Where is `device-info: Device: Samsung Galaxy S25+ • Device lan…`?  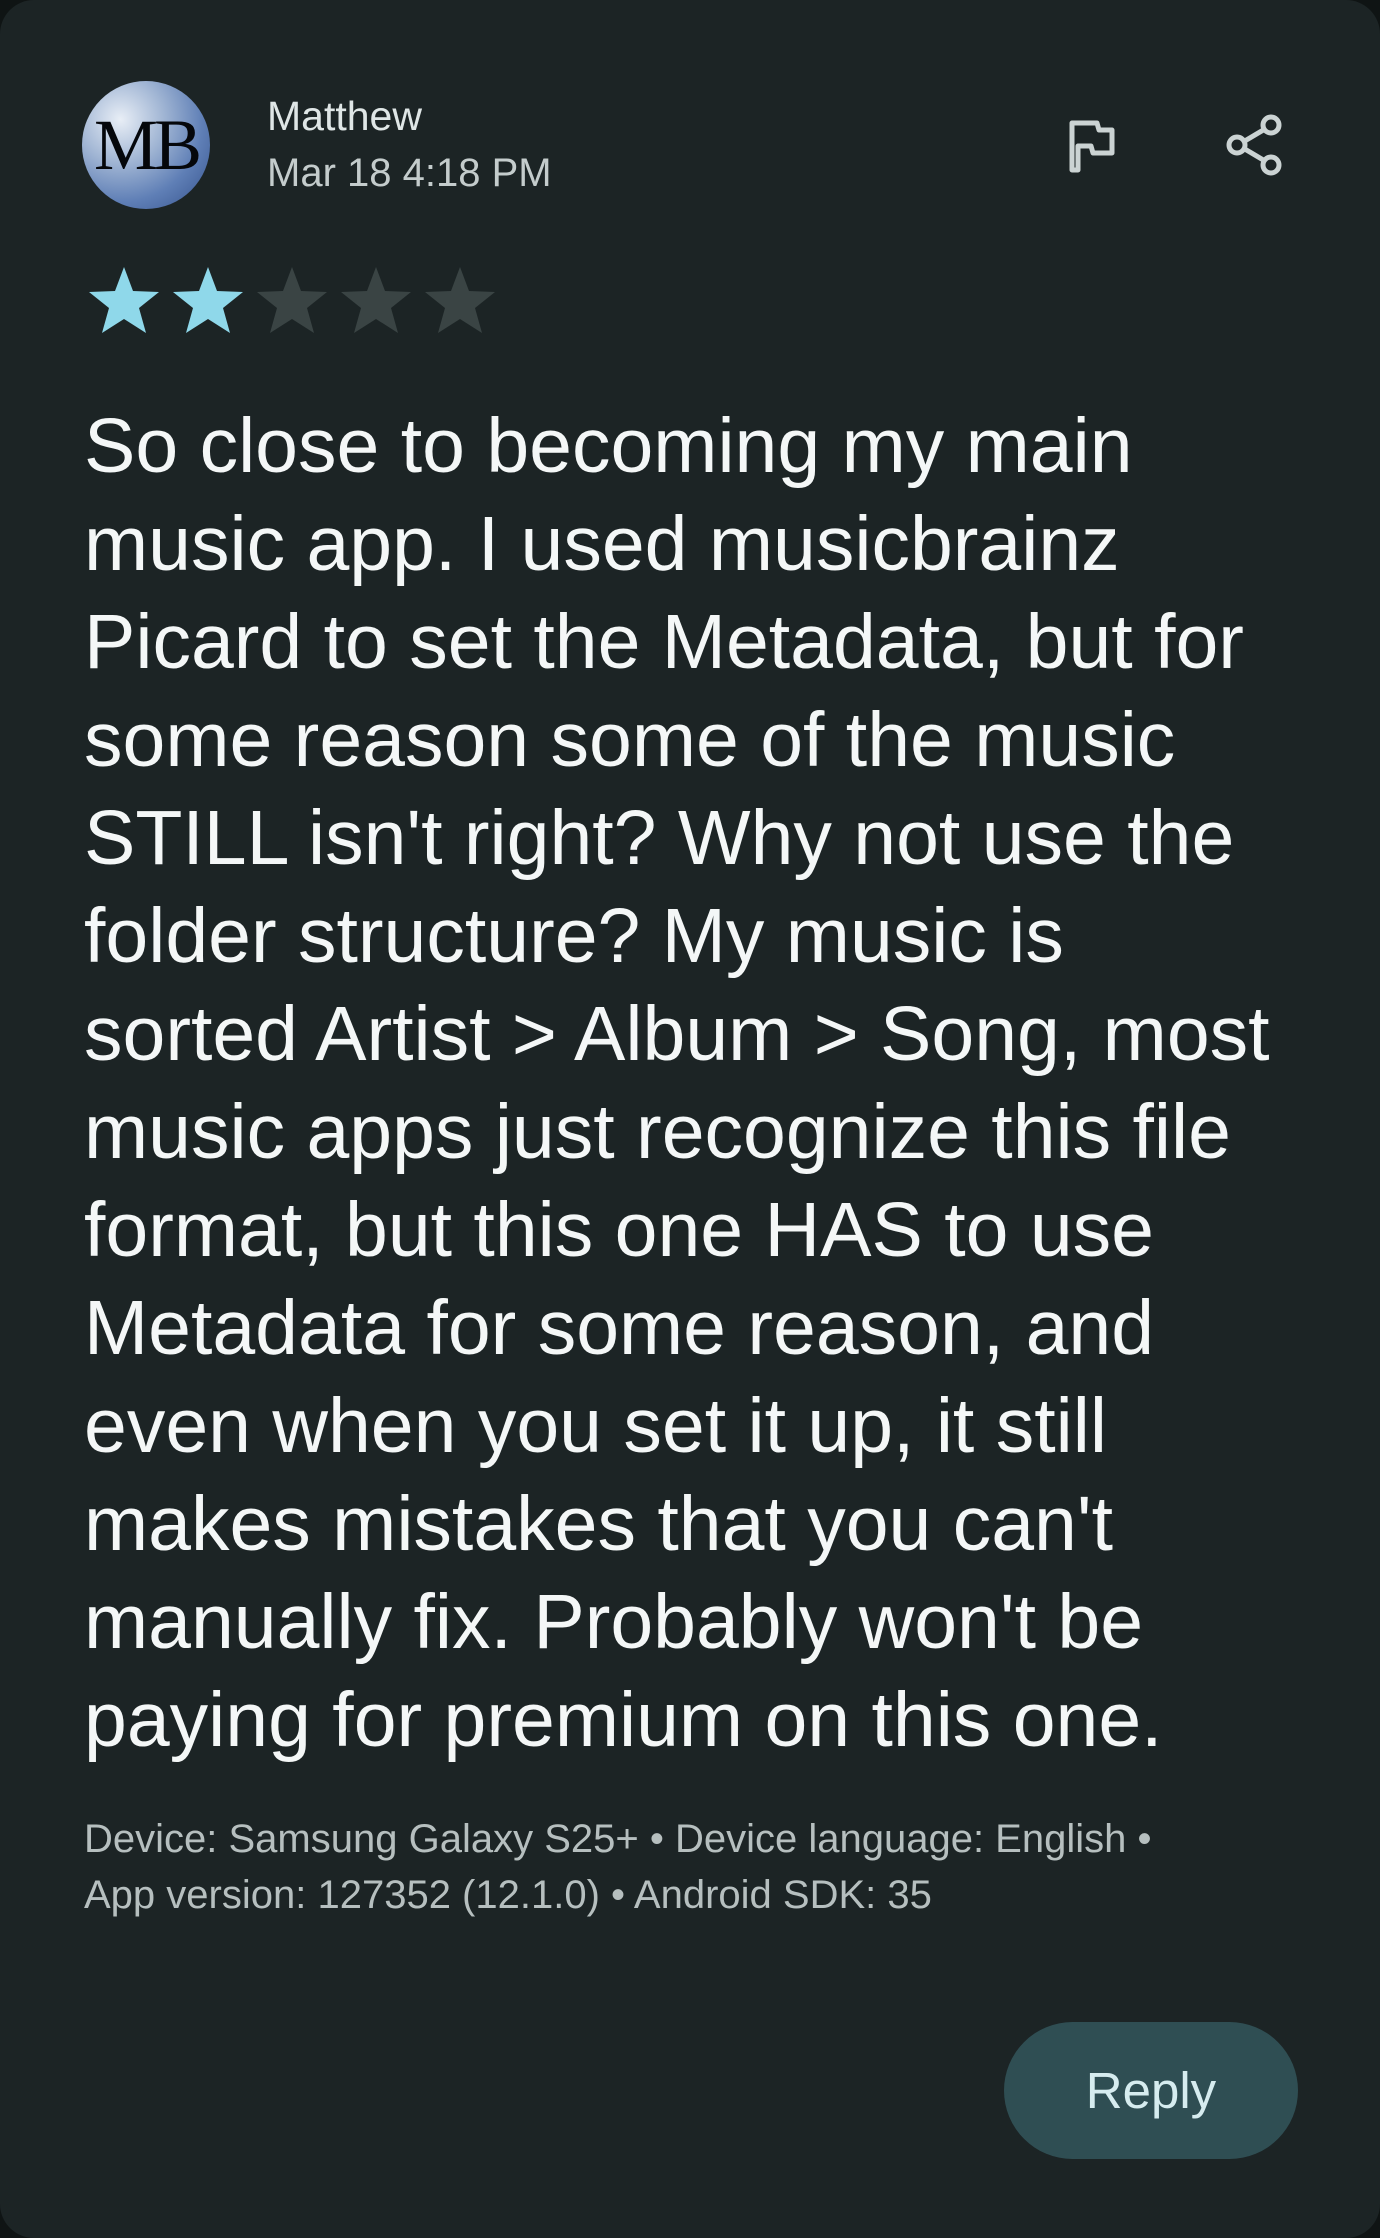 device-info: Device: Samsung Galaxy S25+ • Device lan… is located at coordinates (618, 1867).